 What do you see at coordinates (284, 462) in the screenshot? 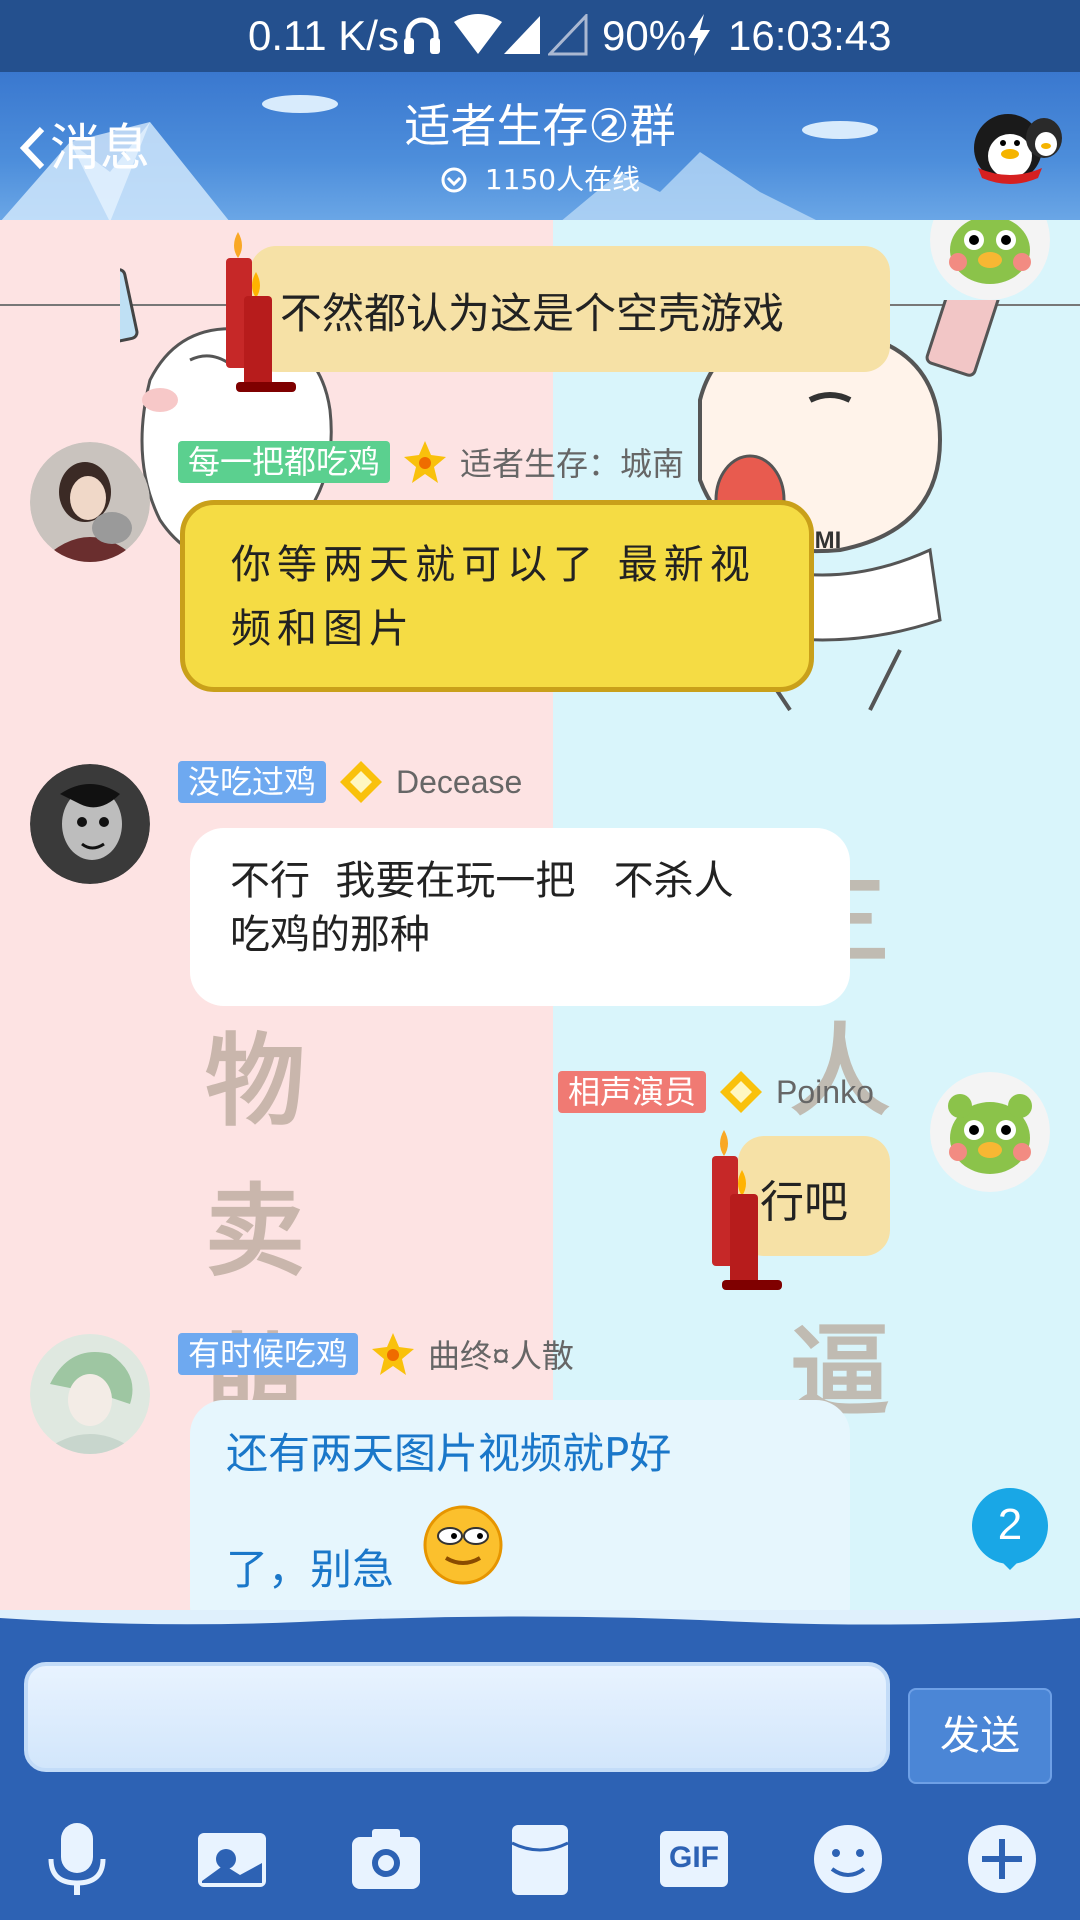
I see `member-title-badge: 每一把都吃鸡` at bounding box center [284, 462].